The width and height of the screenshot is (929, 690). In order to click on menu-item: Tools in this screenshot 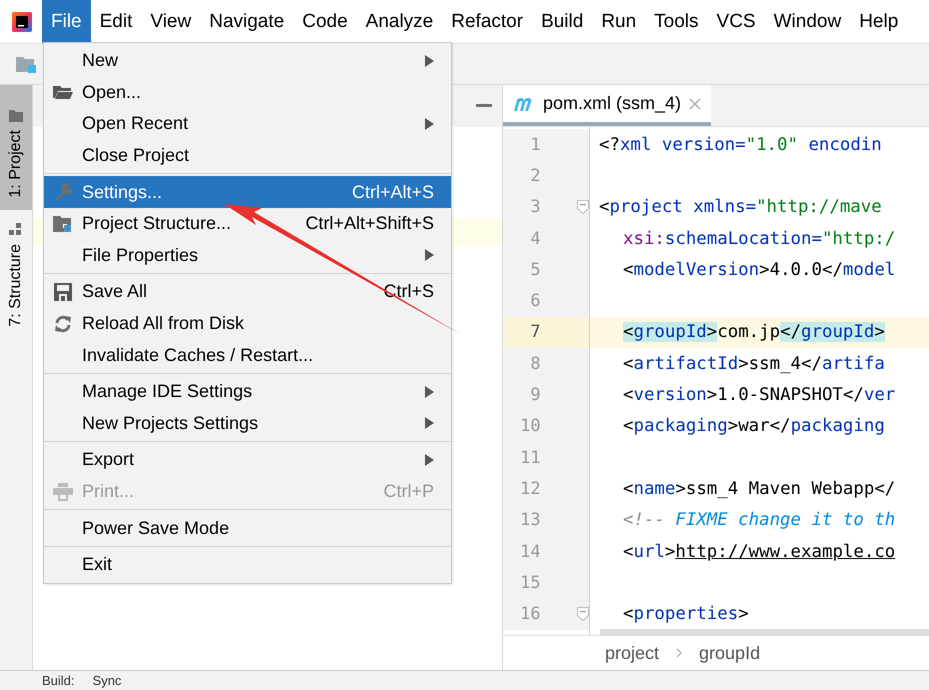, I will do `click(676, 21)`.